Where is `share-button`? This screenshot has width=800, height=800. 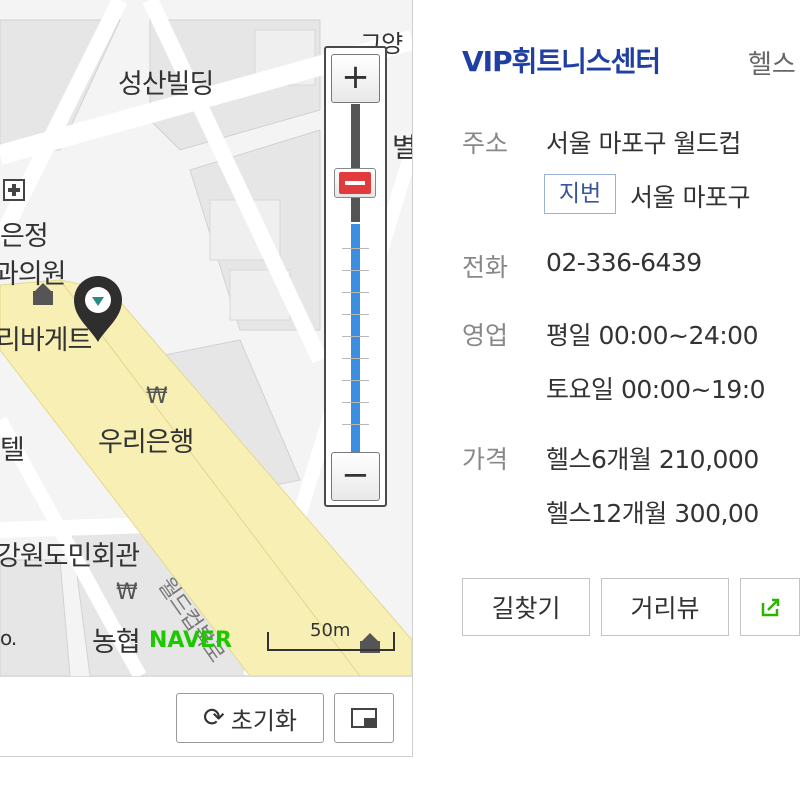 share-button is located at coordinates (770, 607).